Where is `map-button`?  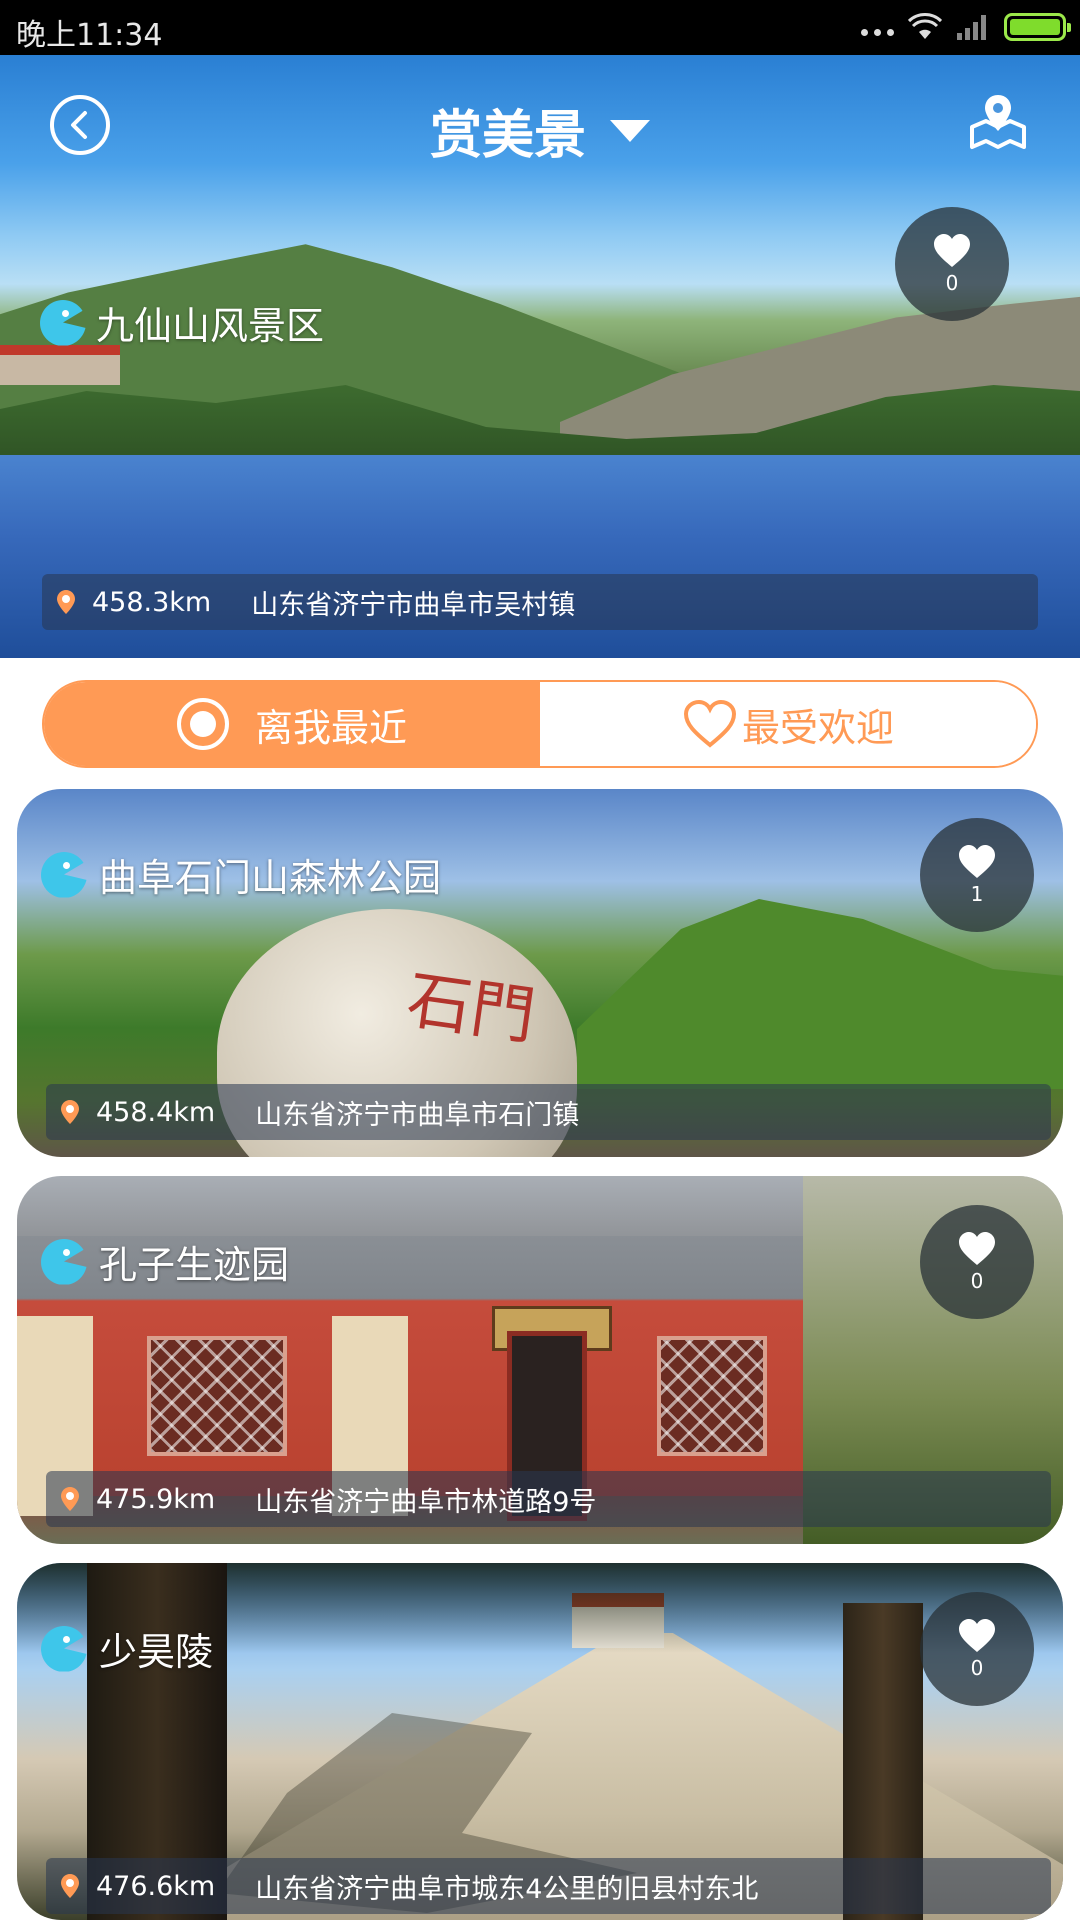 map-button is located at coordinates (998, 121).